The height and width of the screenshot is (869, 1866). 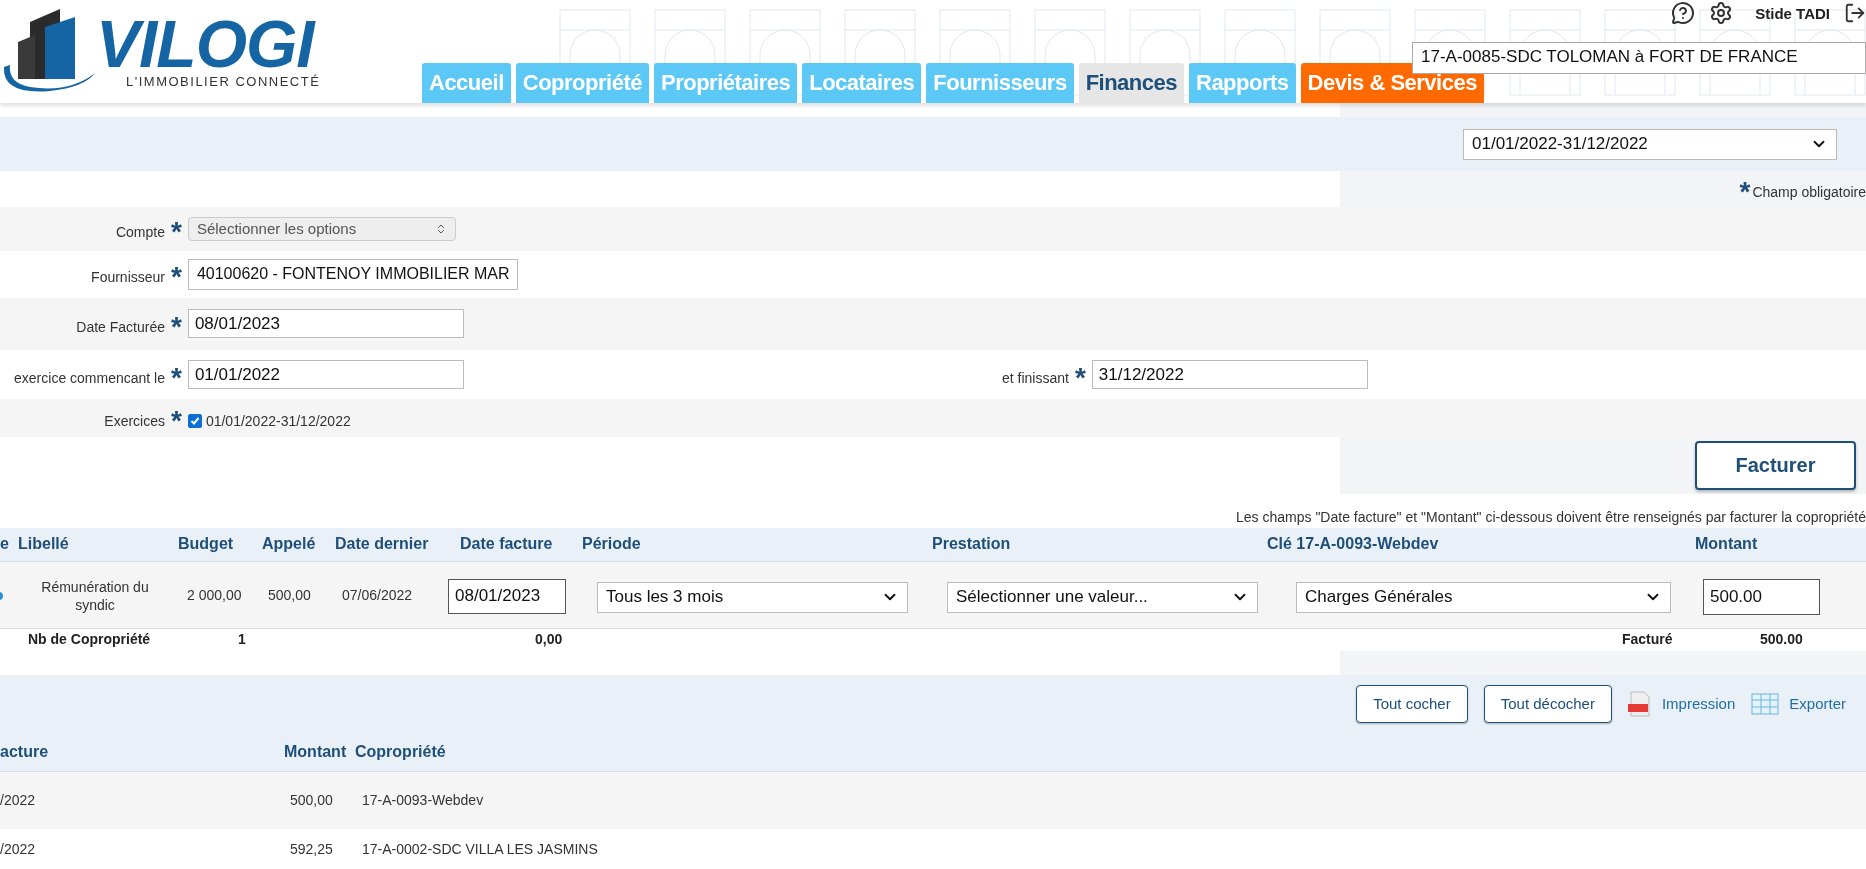 I want to click on select-all-button: Tout décocher, so click(x=1547, y=703).